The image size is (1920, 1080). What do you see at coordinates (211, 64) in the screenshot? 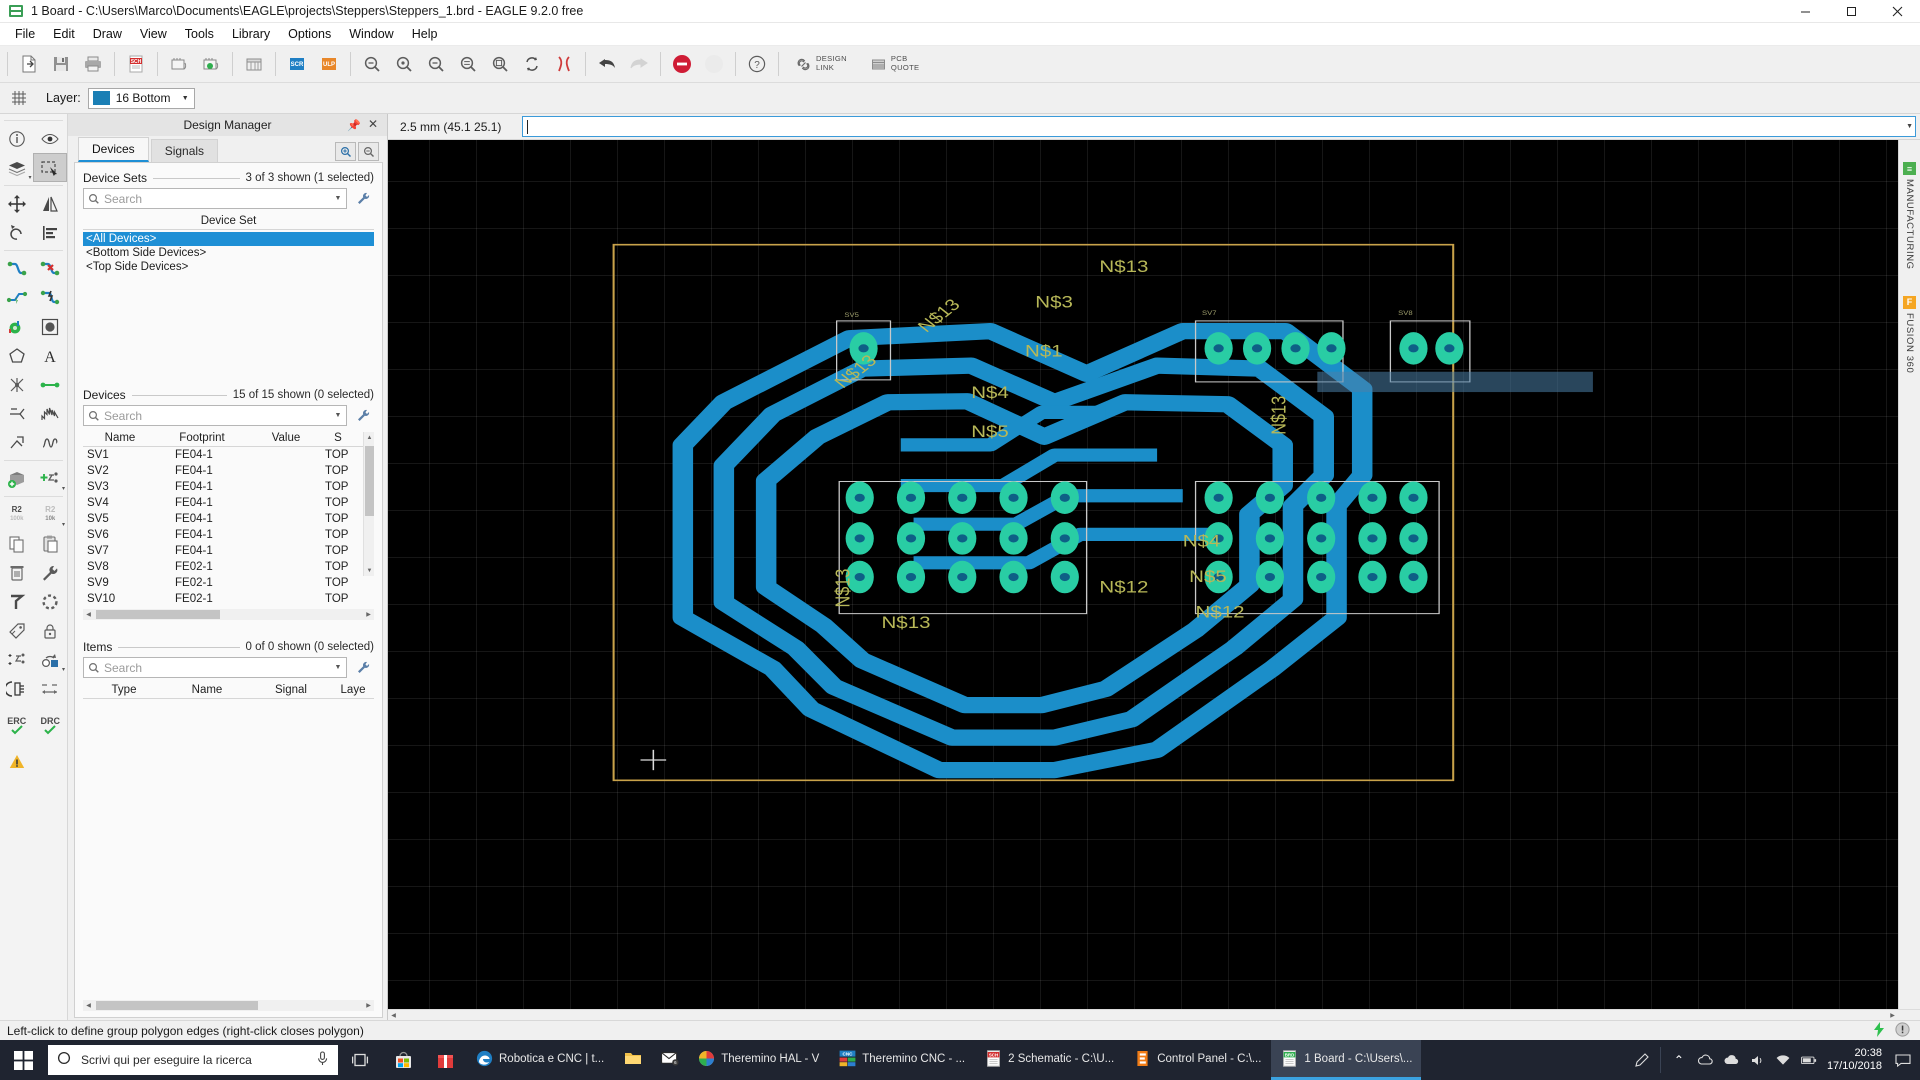
I see `generate-board-icon` at bounding box center [211, 64].